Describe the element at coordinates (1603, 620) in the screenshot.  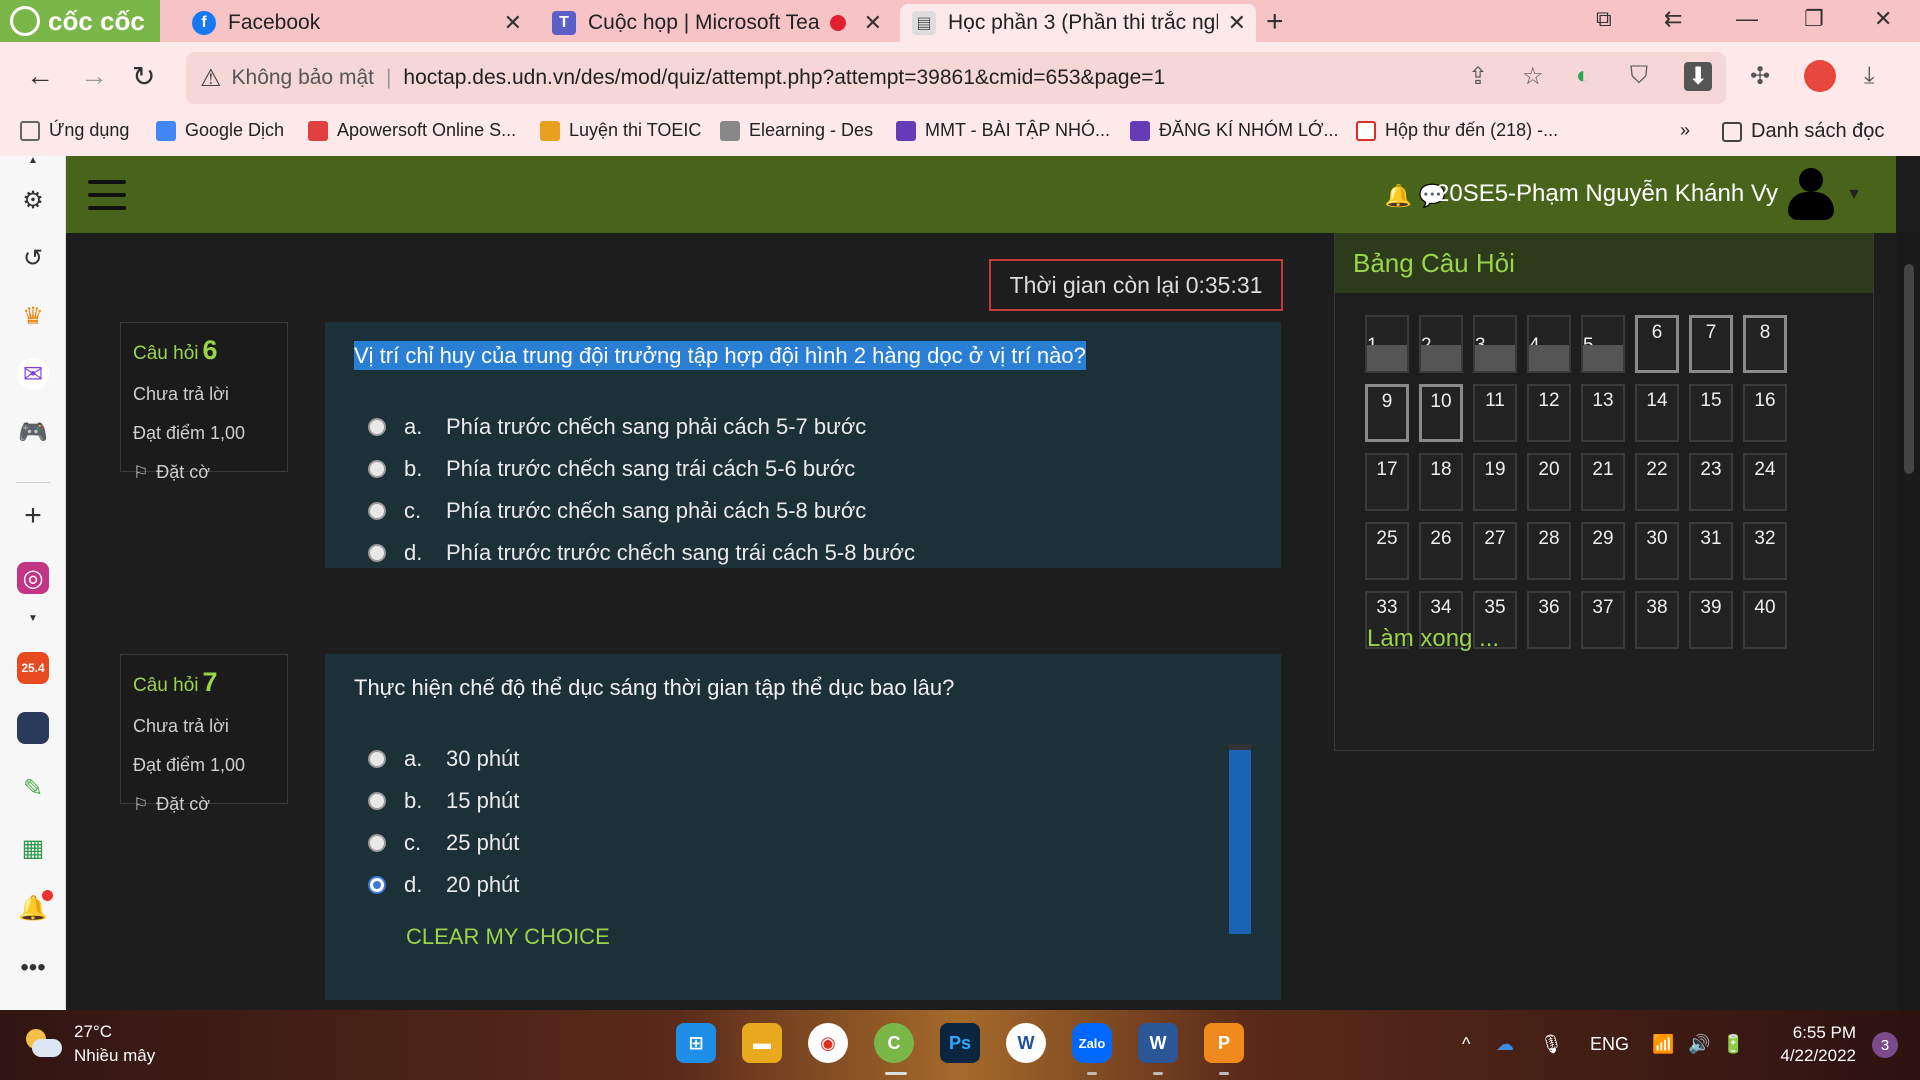
I see `question-nav-button-37: 37` at that location.